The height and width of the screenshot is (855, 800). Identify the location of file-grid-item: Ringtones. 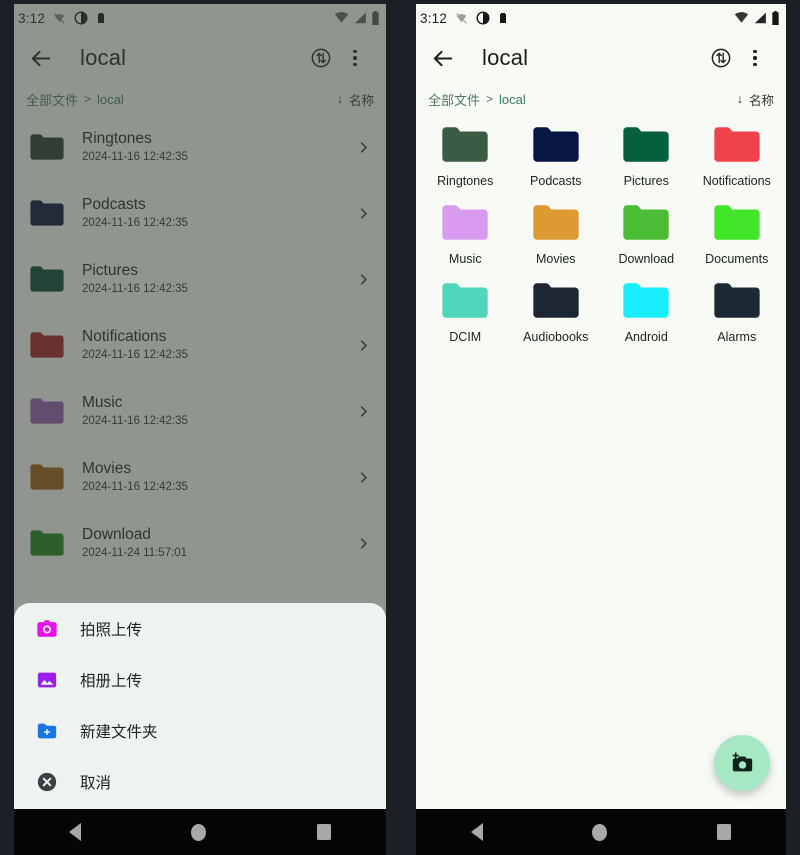
(465, 159).